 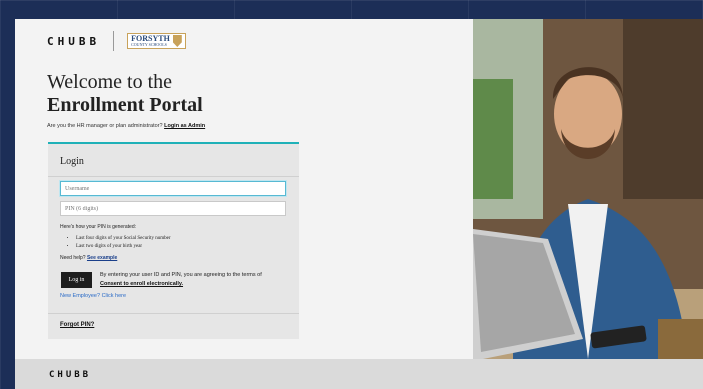 What do you see at coordinates (76, 280) in the screenshot?
I see `login-button: Log in` at bounding box center [76, 280].